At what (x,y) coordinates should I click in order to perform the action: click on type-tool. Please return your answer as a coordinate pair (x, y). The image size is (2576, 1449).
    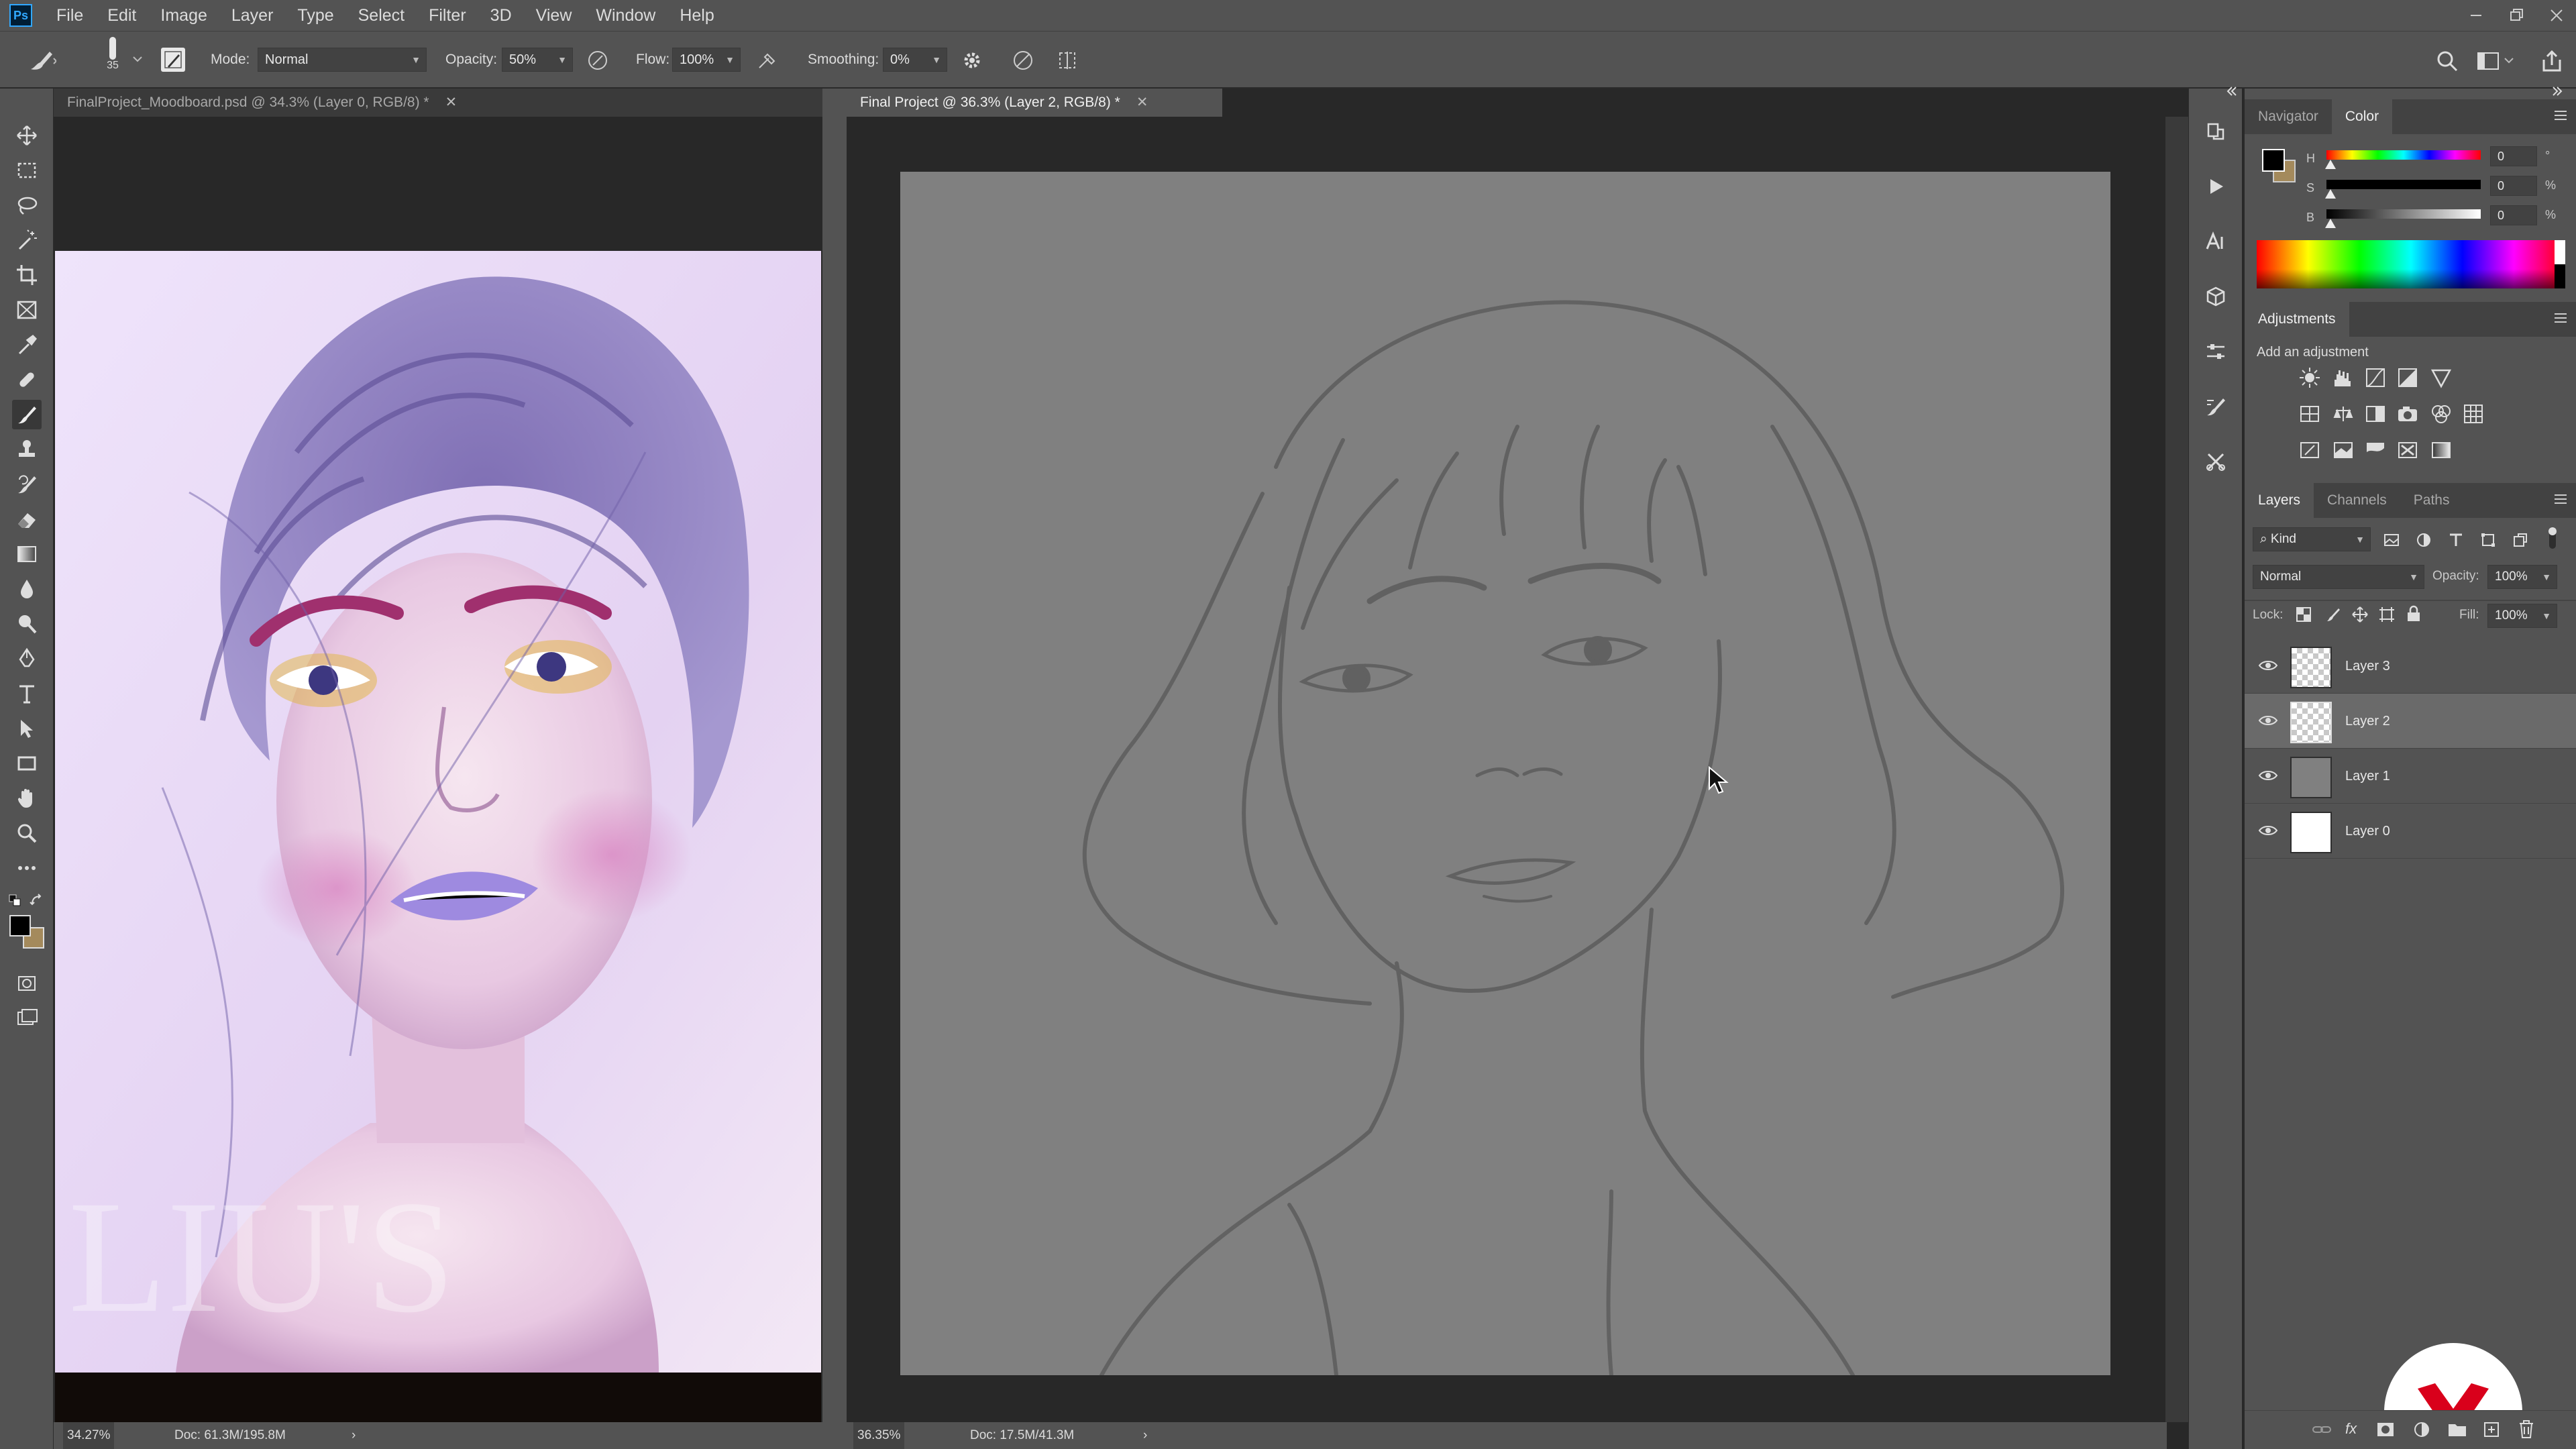
    Looking at the image, I should click on (27, 693).